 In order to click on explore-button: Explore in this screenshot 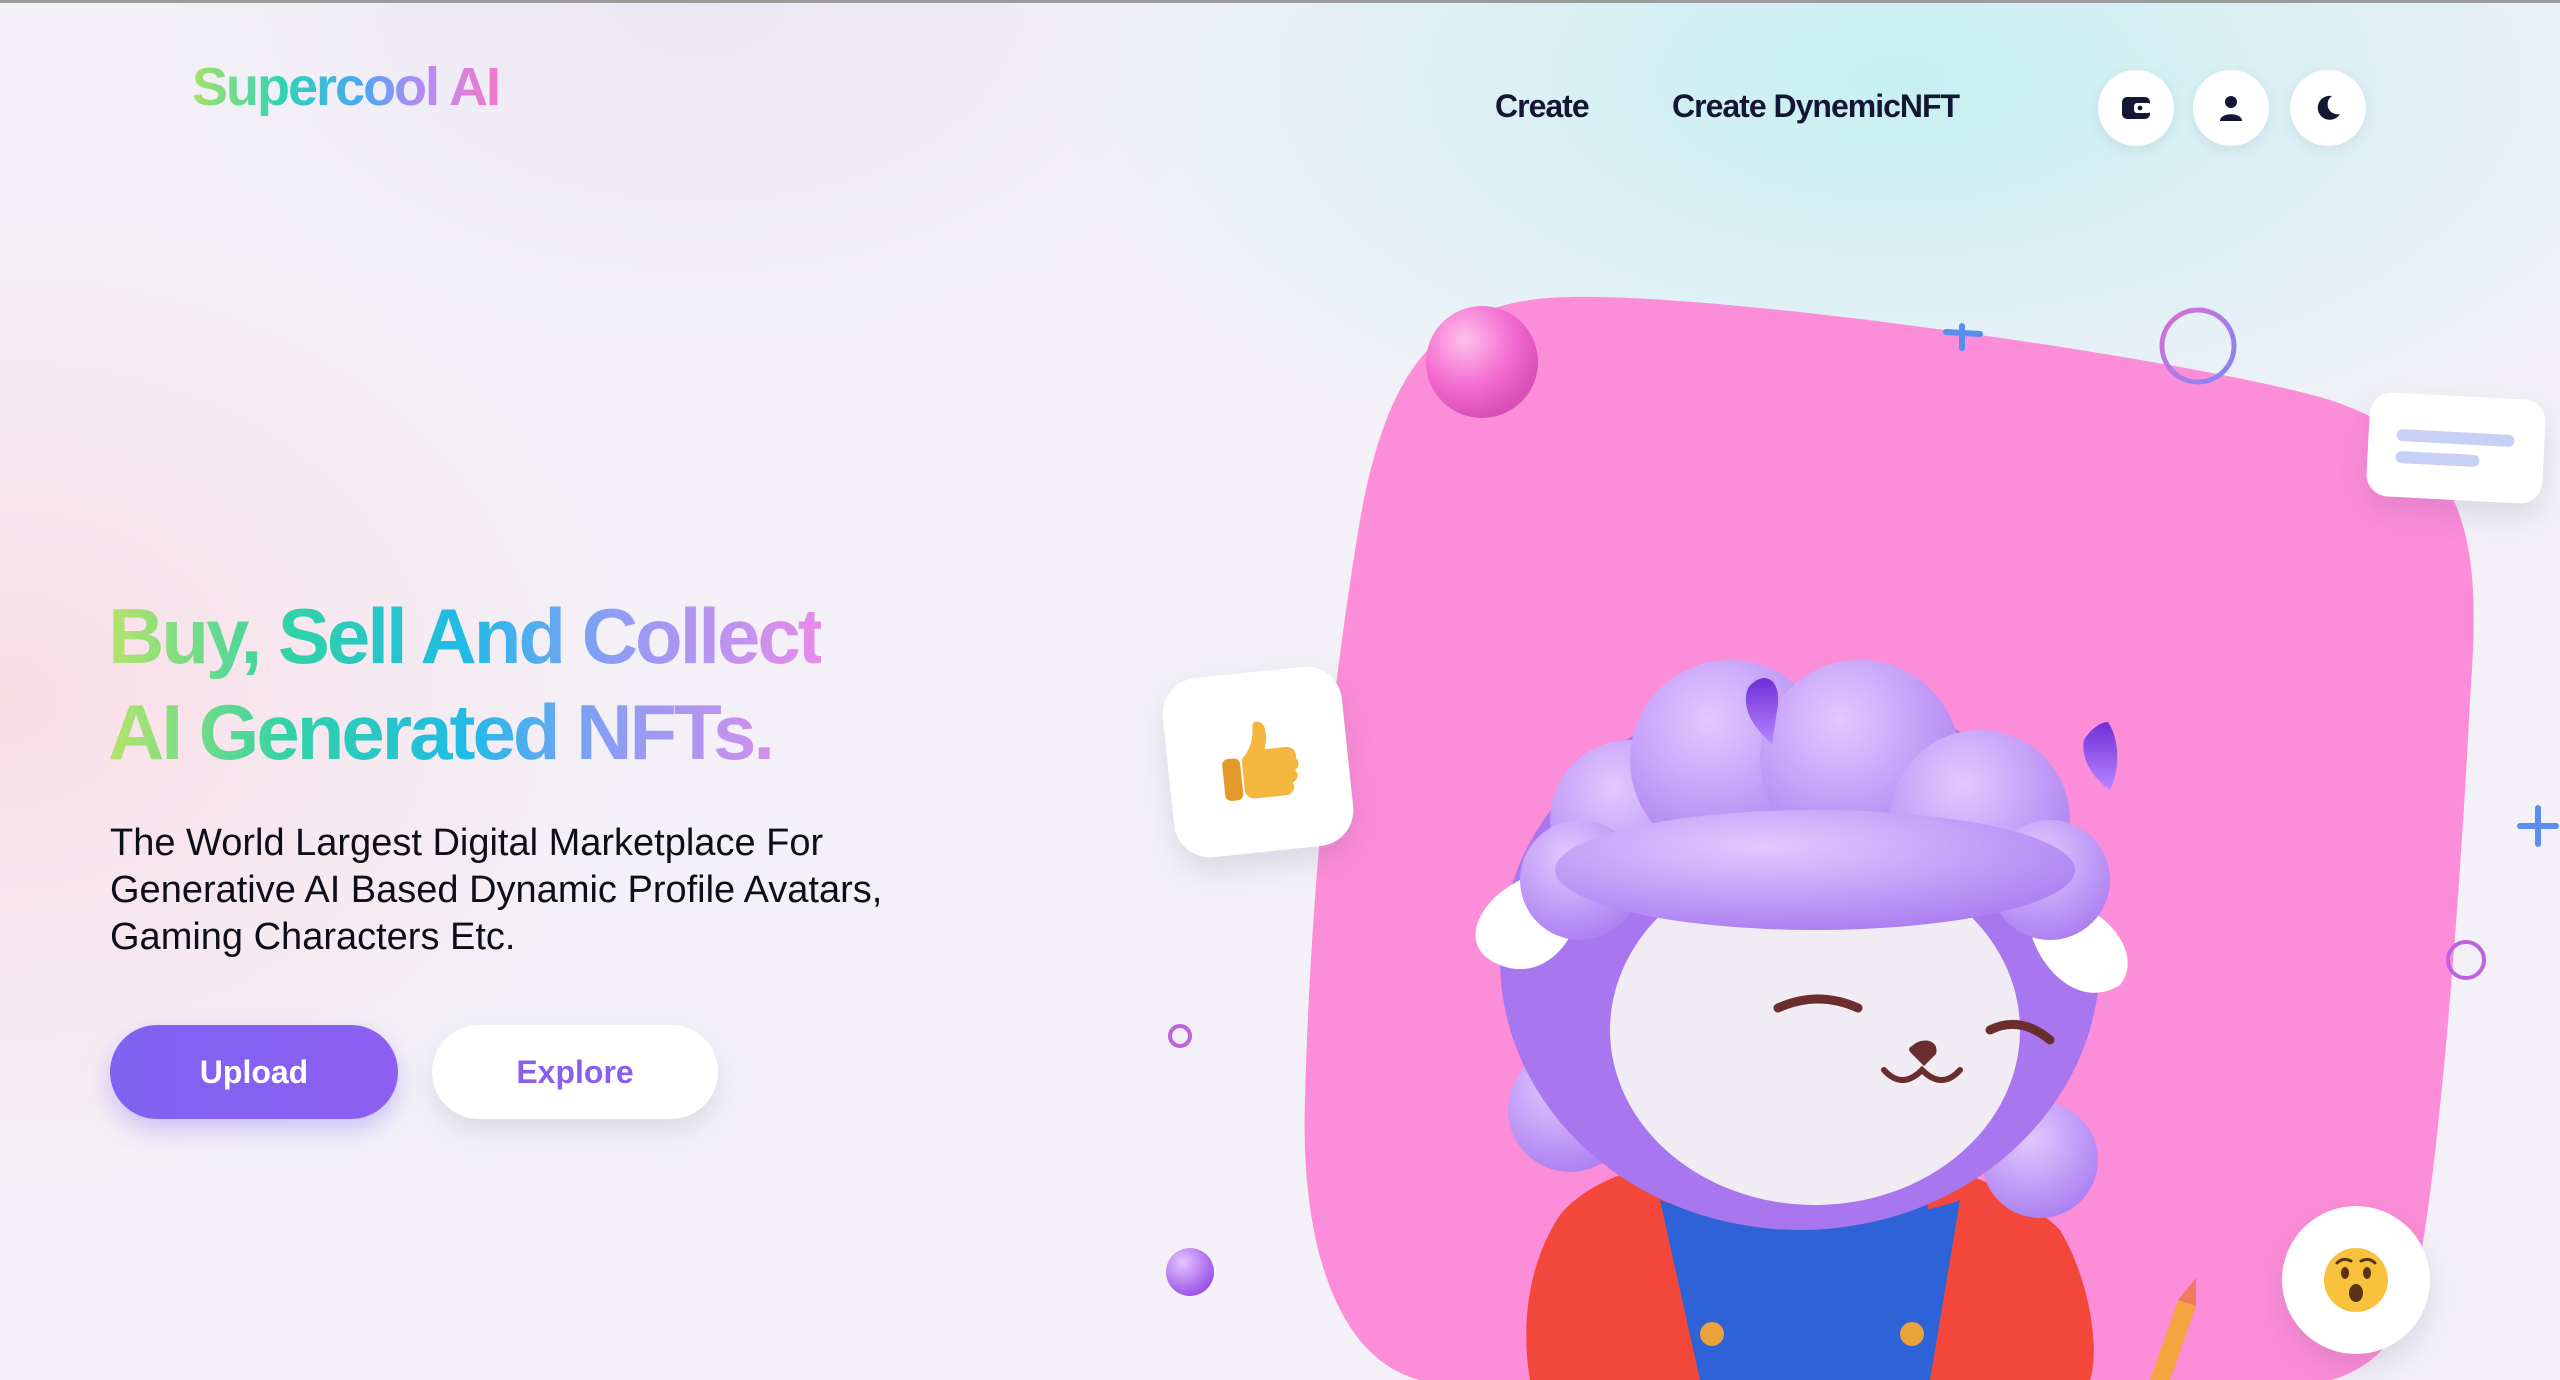, I will do `click(575, 1072)`.